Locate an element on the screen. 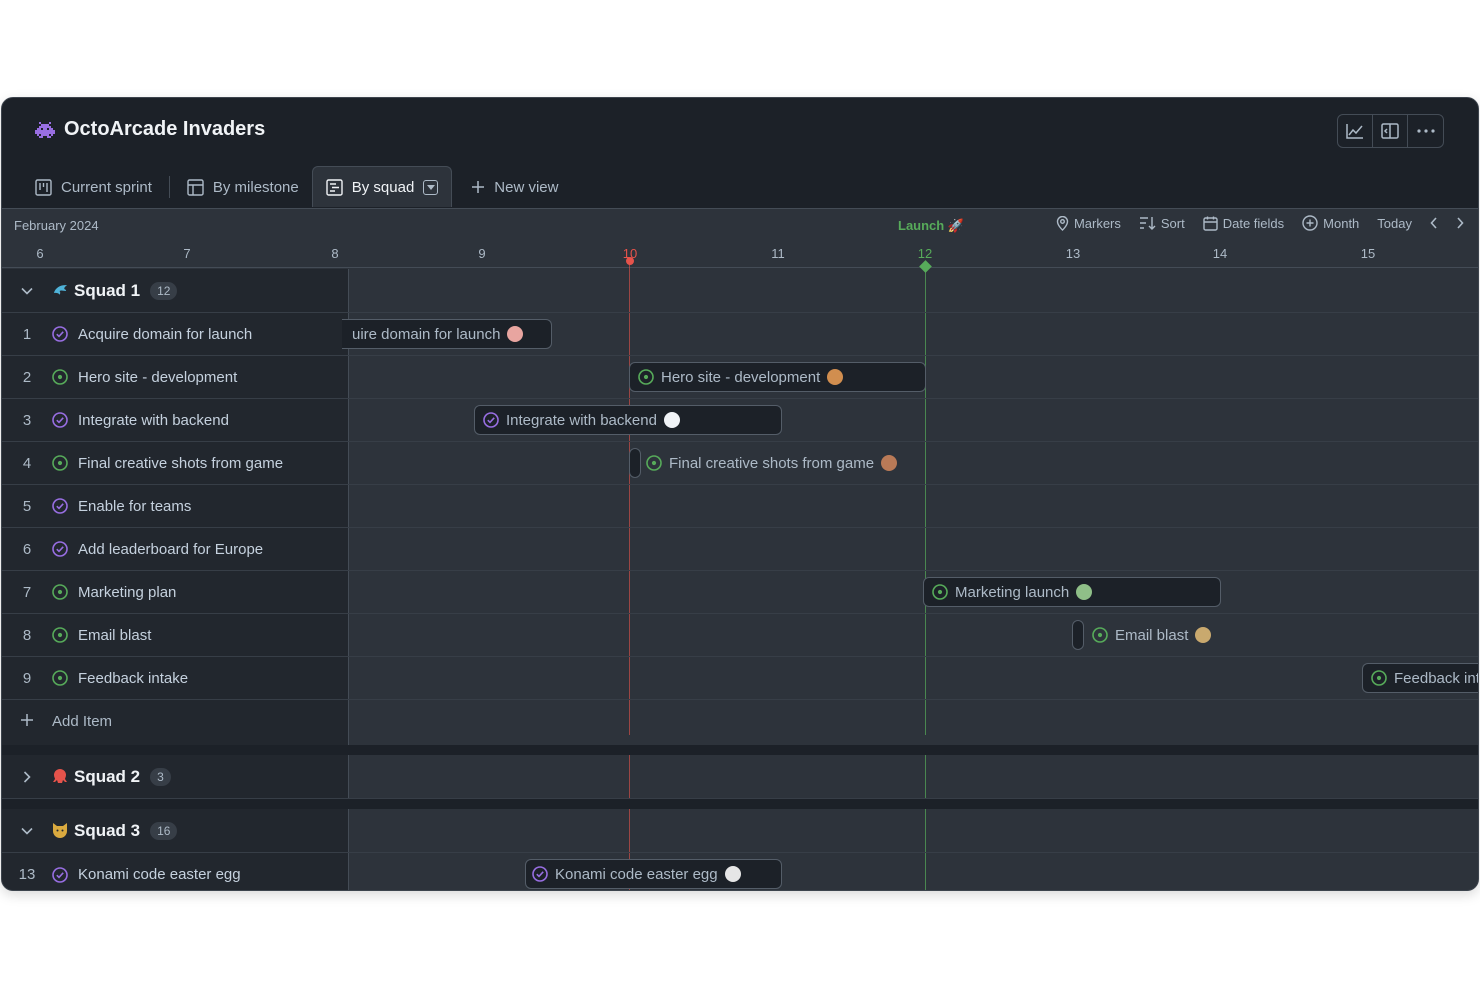 Image resolution: width=1480 pixels, height=987 pixels. tab-label: By milestone is located at coordinates (255, 187).